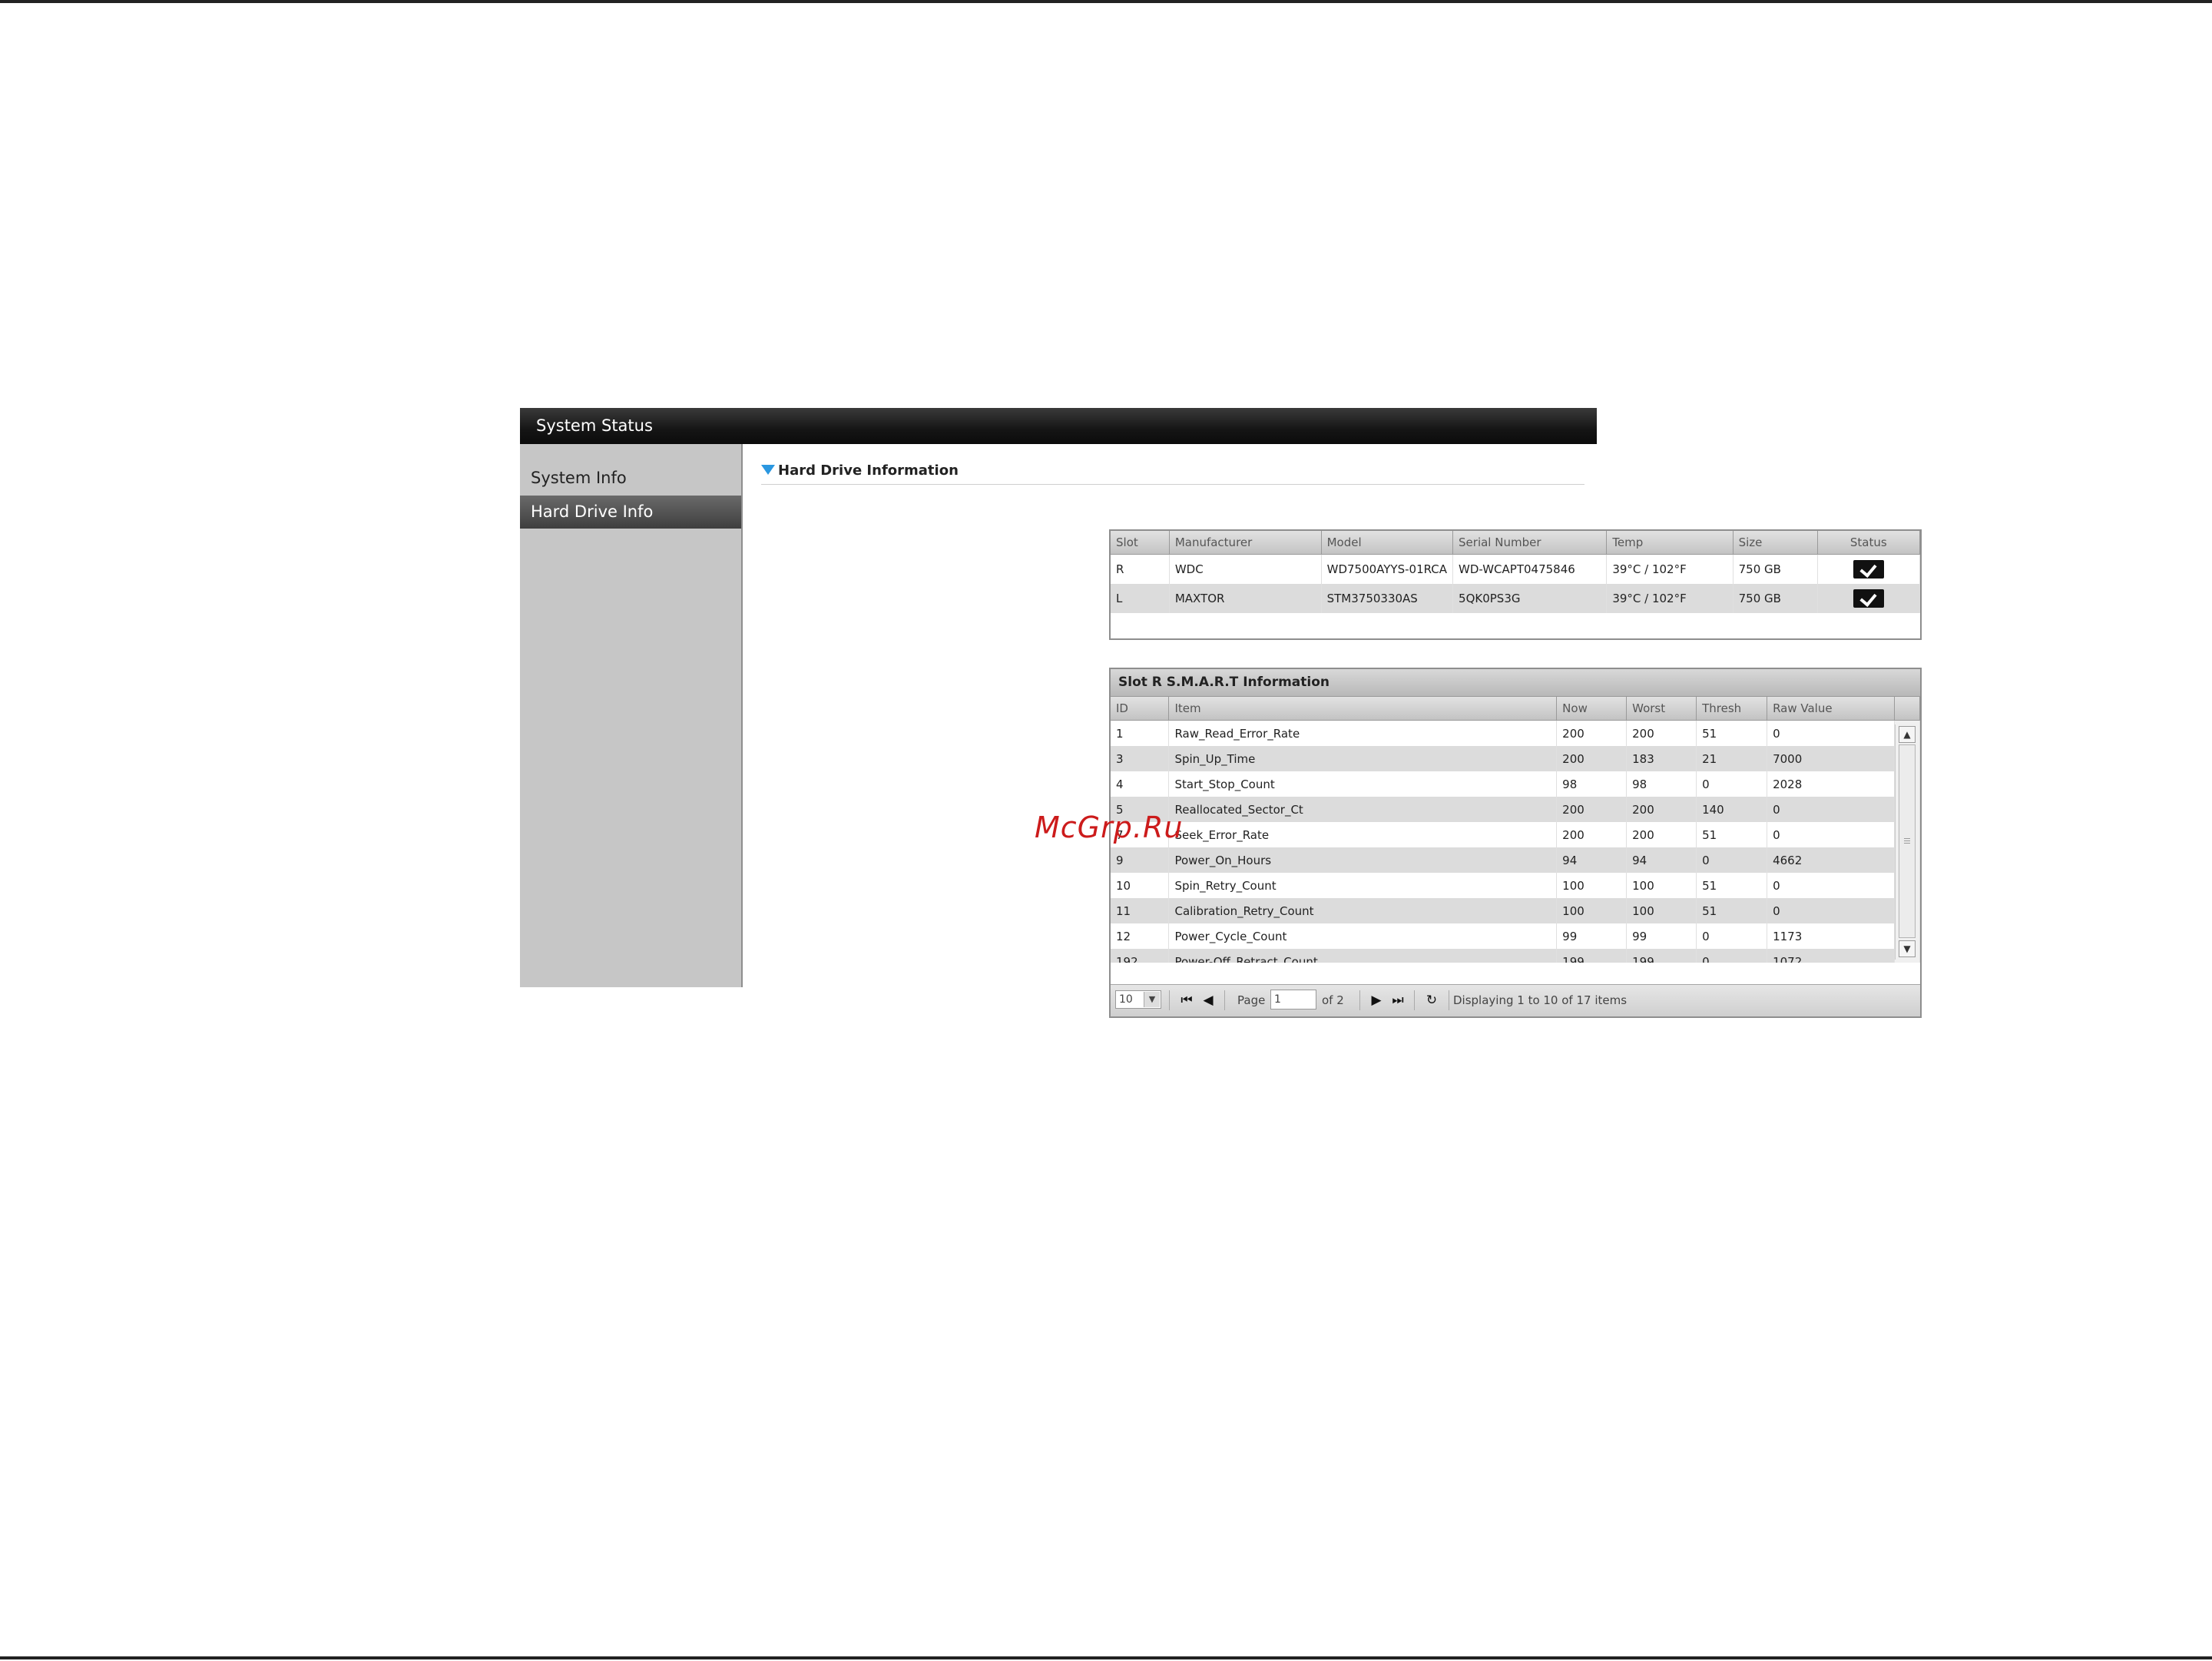 The image size is (2212, 1661). I want to click on sidebar: System Info Hard Drive Info, so click(631, 715).